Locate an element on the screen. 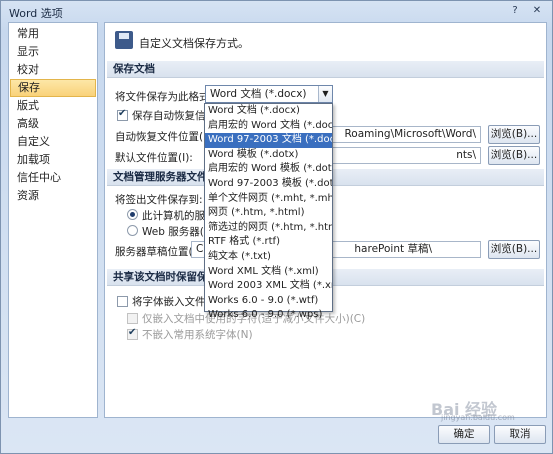 The width and height of the screenshot is (553, 454). dropdown-option: 网页 (*.htm, *.html) is located at coordinates (268, 213).